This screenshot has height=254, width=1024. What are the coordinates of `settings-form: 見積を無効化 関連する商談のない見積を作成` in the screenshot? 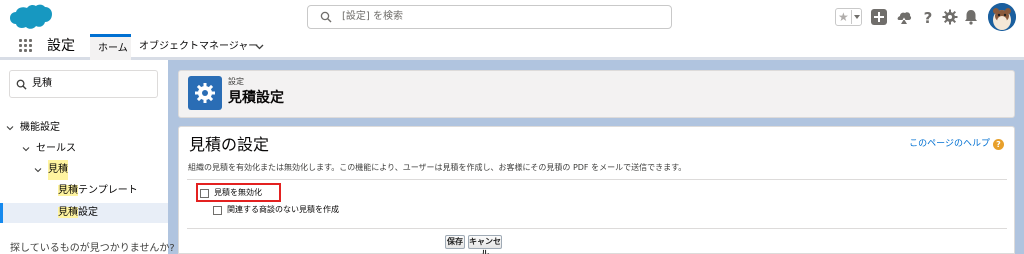 It's located at (597, 204).